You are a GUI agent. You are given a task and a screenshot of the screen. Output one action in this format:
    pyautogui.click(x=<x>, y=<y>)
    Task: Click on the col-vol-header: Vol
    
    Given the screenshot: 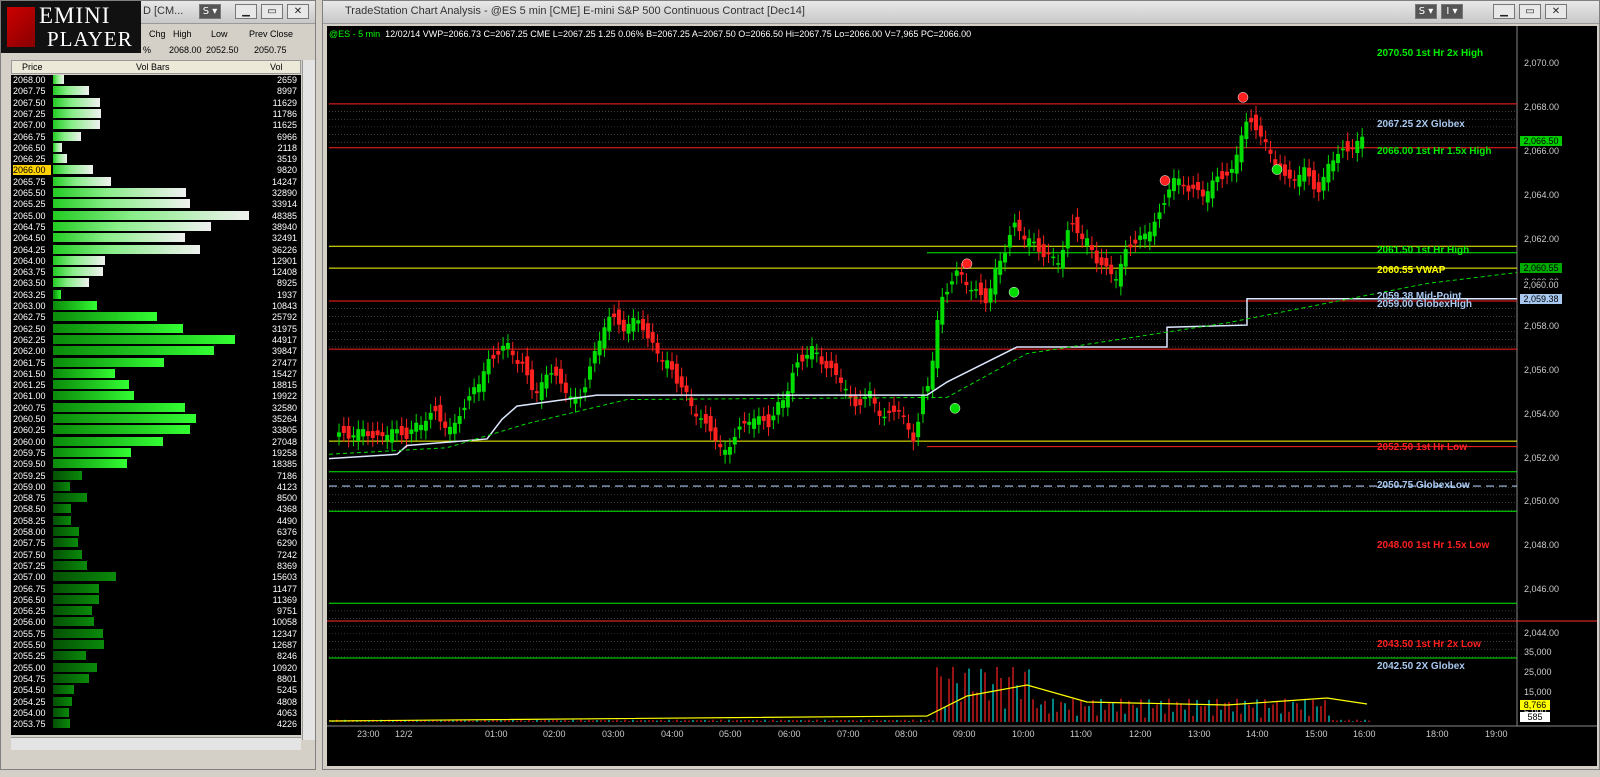 What is the action you would take?
    pyautogui.click(x=276, y=67)
    